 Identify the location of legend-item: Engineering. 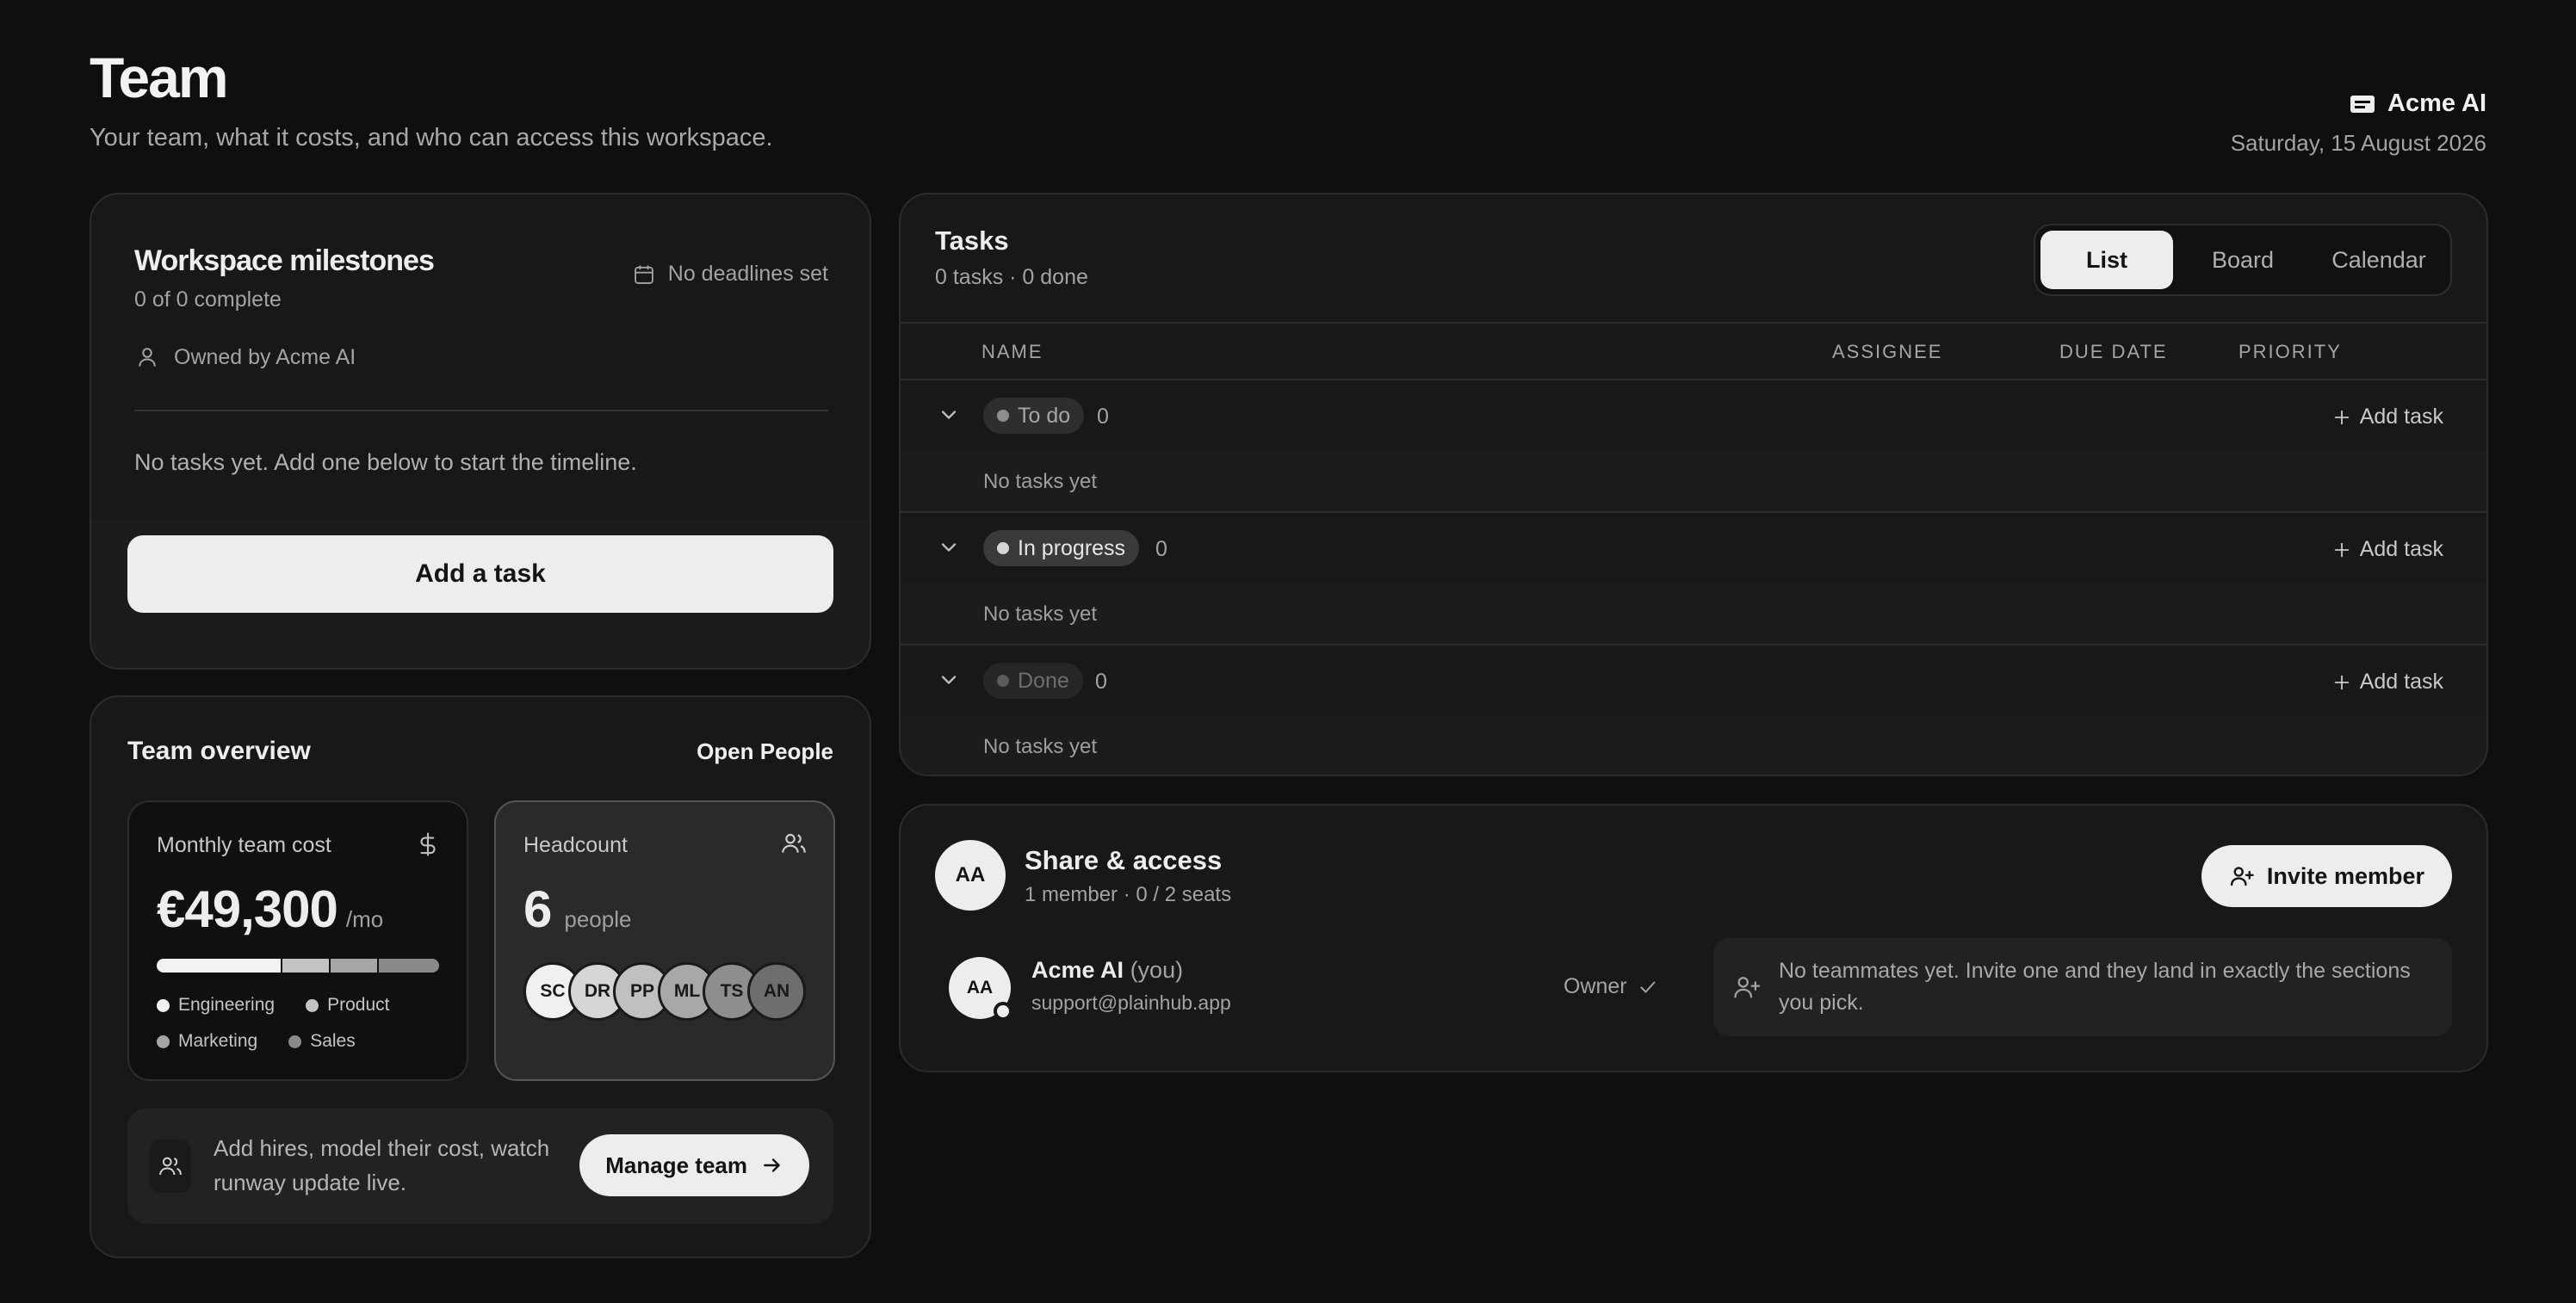
(216, 1005).